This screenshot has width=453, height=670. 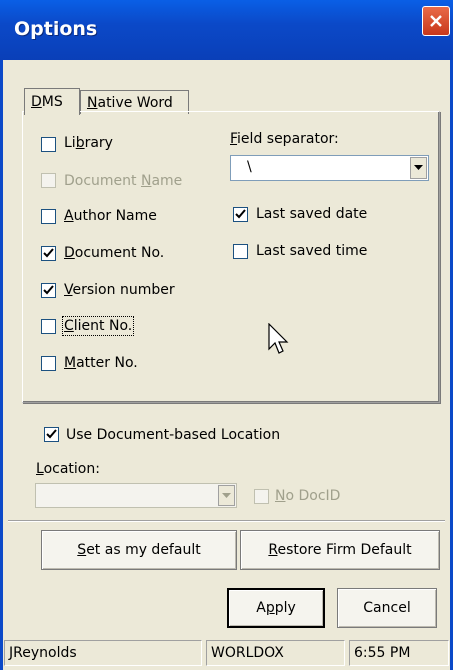 What do you see at coordinates (48, 180) in the screenshot?
I see `document-name-checkbox` at bounding box center [48, 180].